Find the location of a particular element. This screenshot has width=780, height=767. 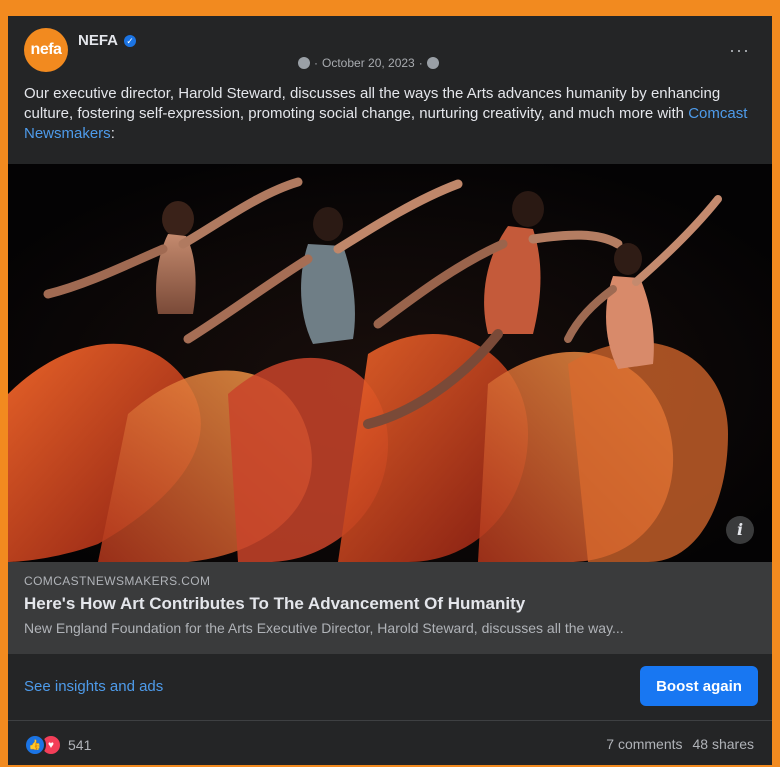

audience-icon is located at coordinates (432, 63).